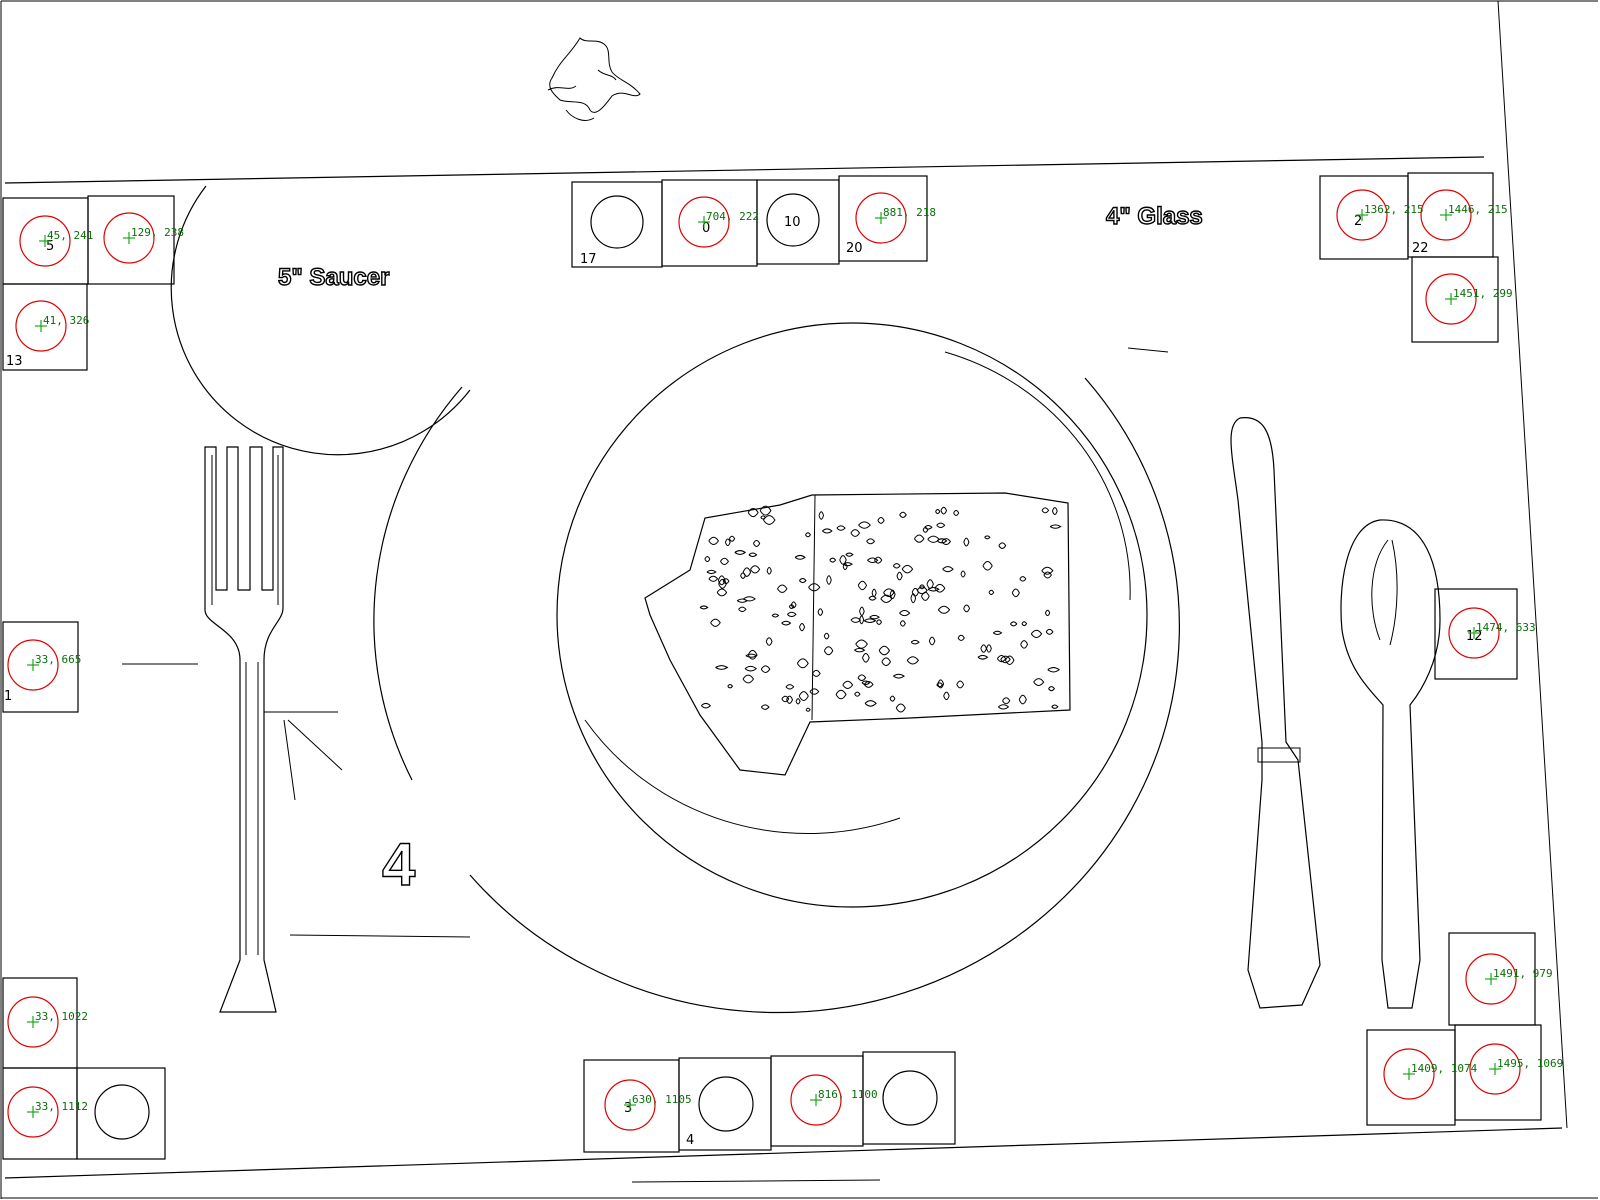 This screenshot has height=1200, width=1600. What do you see at coordinates (1509, 979) in the screenshot?
I see `marker: 1491, 979` at bounding box center [1509, 979].